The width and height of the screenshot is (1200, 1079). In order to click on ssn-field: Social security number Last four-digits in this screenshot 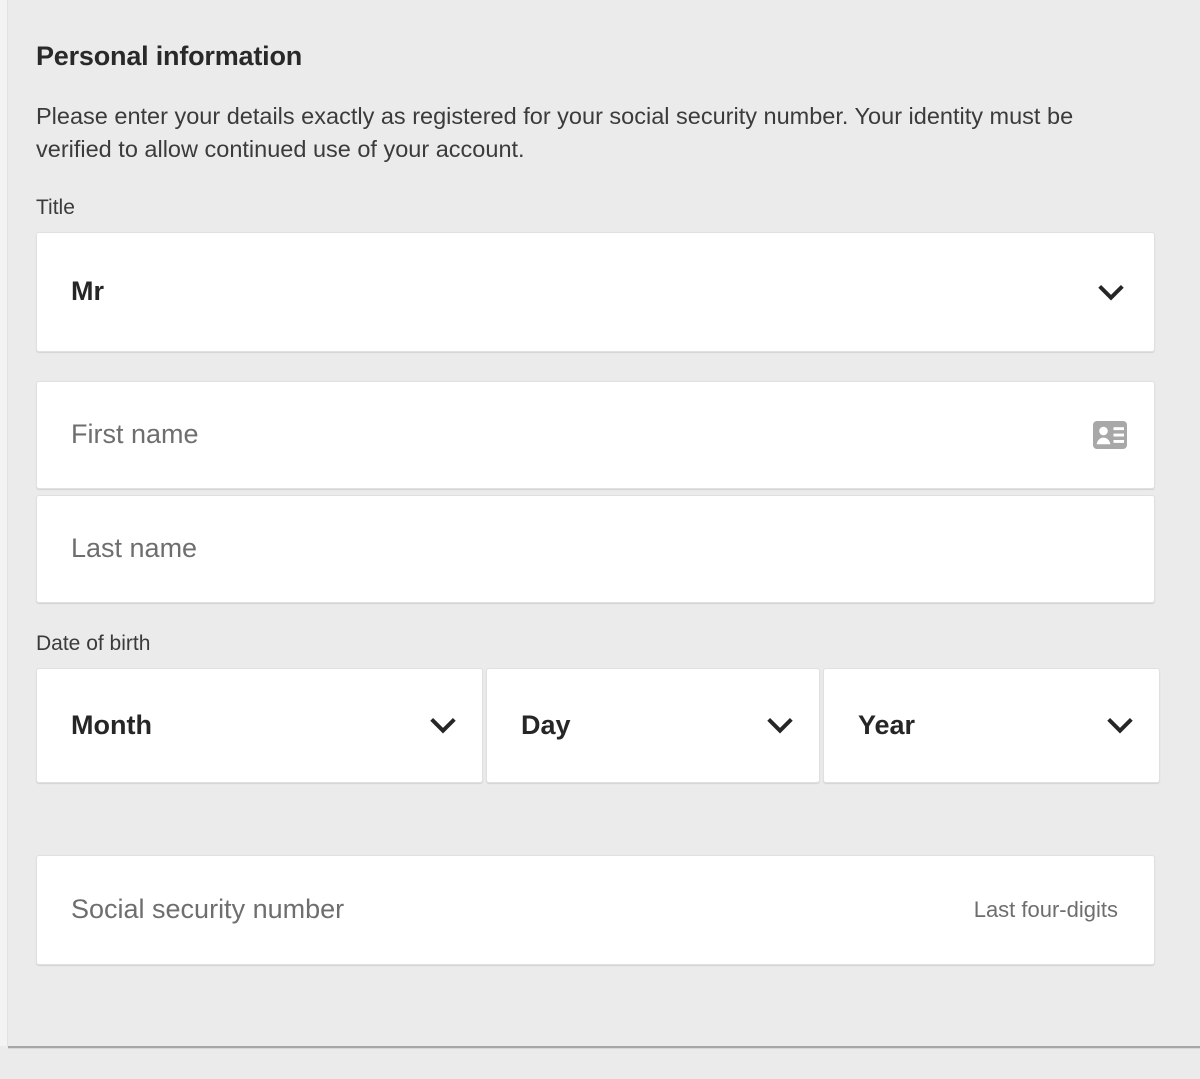, I will do `click(595, 909)`.